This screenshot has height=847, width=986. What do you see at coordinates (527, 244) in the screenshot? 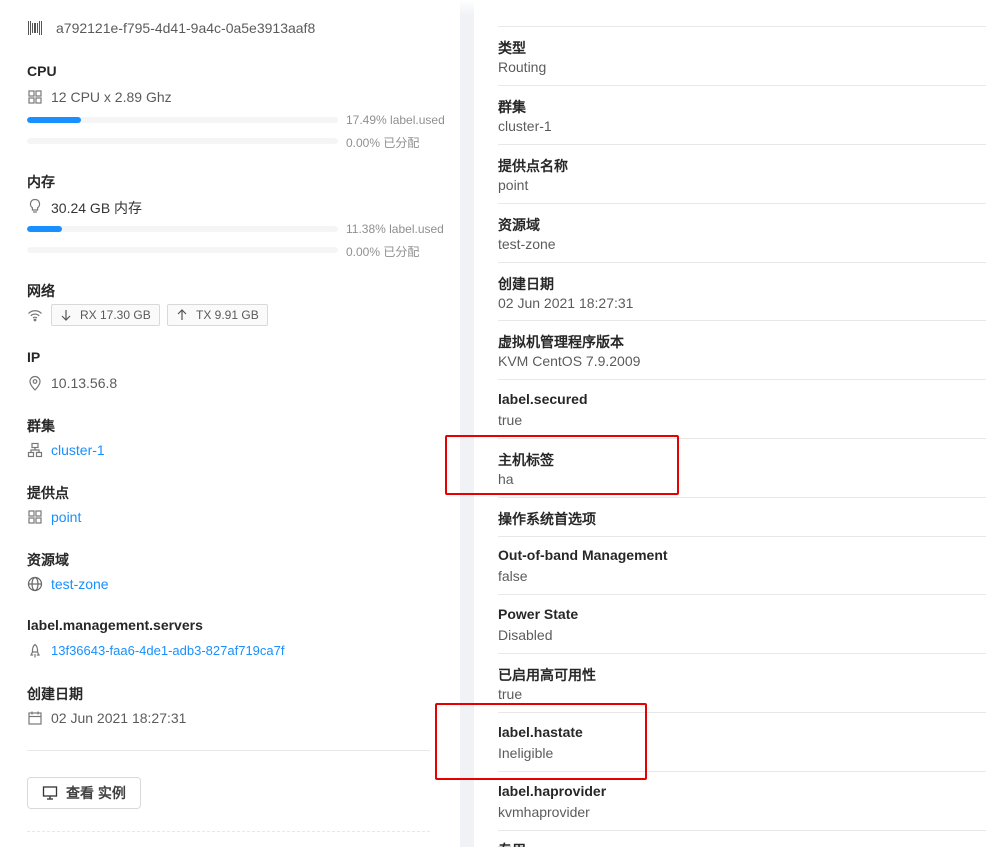
I see `detail-value: test-zone` at bounding box center [527, 244].